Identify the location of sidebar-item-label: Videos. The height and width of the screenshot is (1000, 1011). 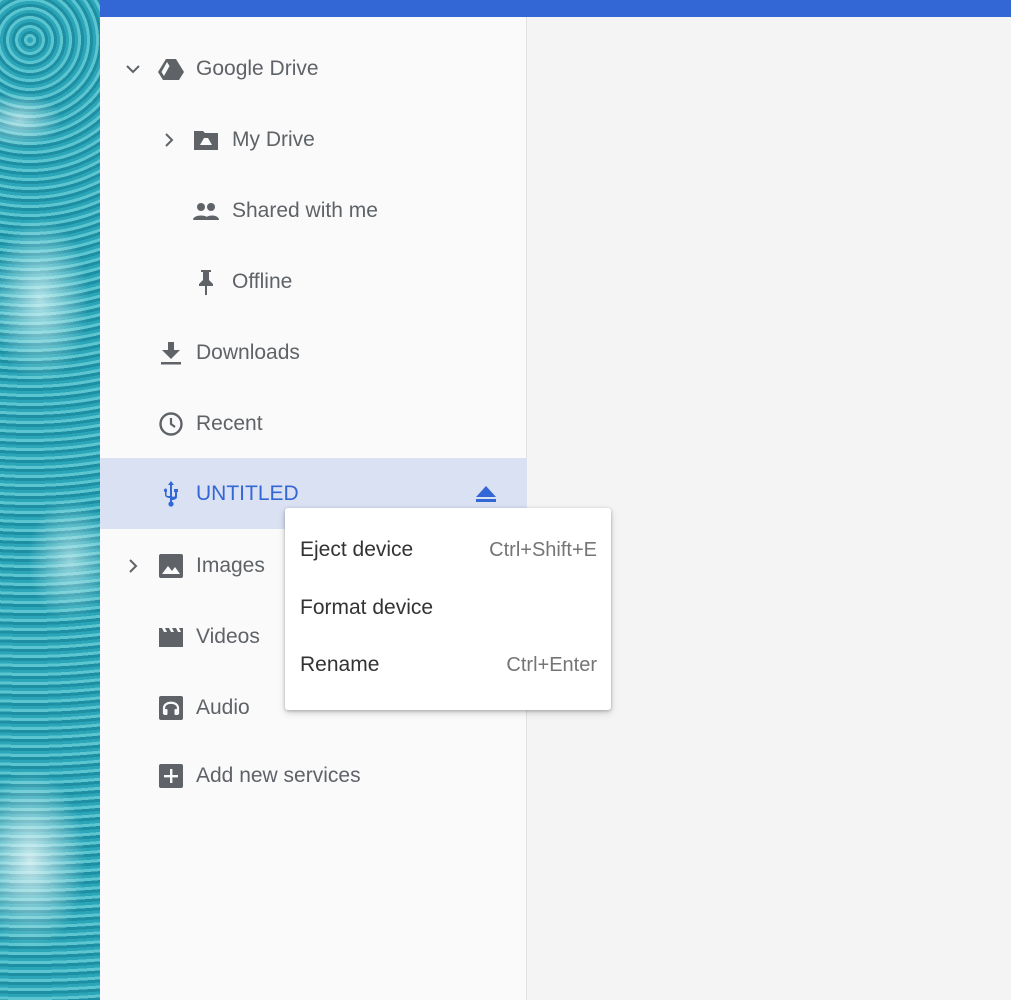
(228, 636).